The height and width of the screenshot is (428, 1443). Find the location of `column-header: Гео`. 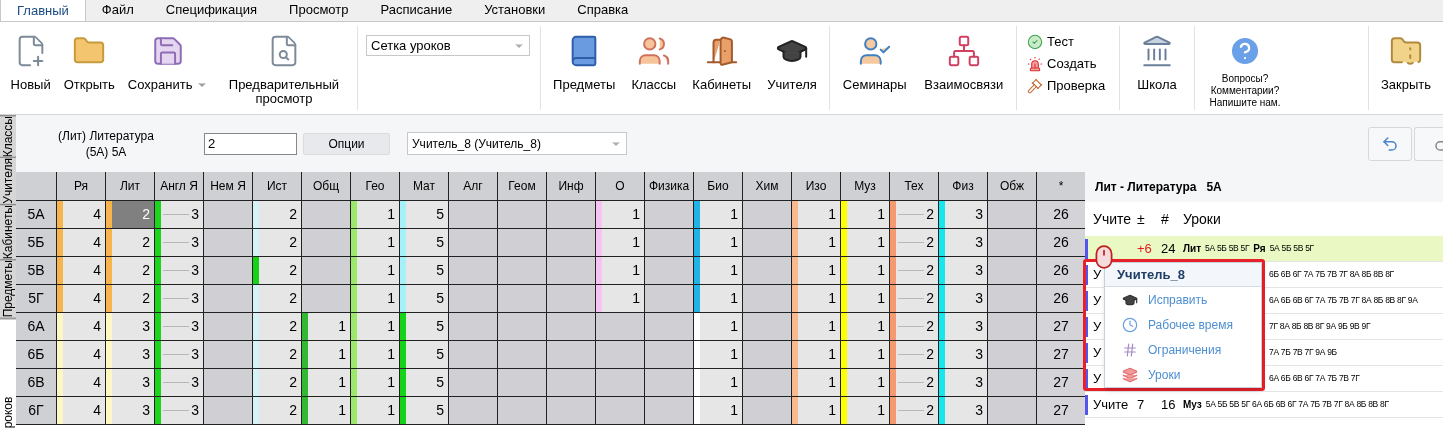

column-header: Гео is located at coordinates (375, 186).